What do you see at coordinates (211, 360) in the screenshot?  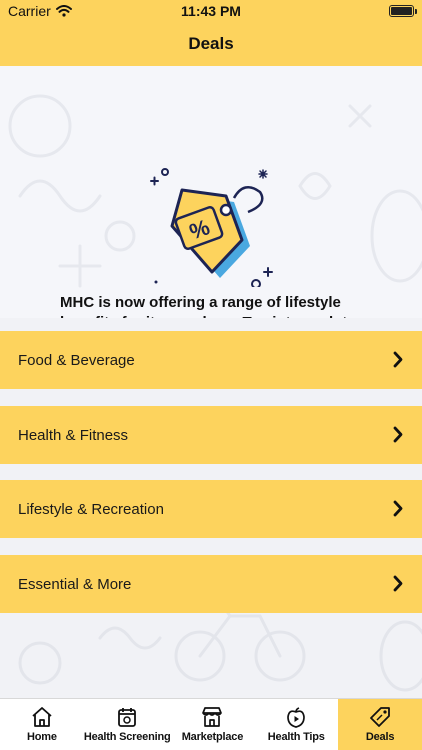 I see `category-food-beverage: Food & Beverage` at bounding box center [211, 360].